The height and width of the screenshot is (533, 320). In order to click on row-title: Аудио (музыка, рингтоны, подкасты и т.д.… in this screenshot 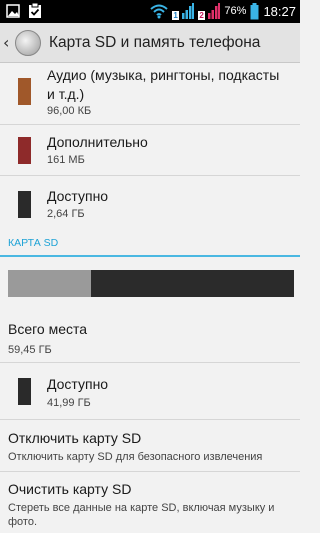, I will do `click(163, 84)`.